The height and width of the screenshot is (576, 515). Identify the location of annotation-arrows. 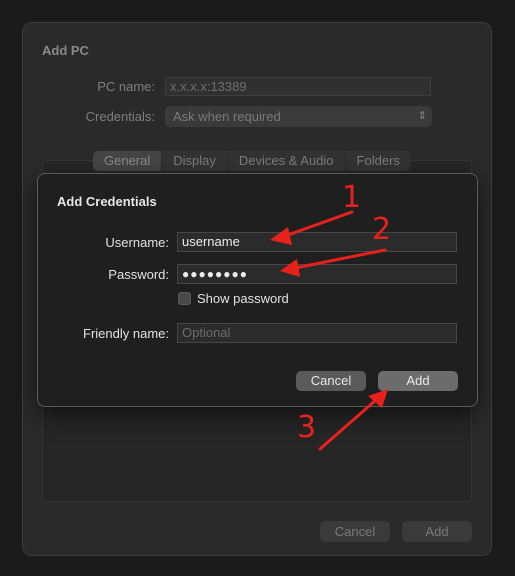
(329, 330).